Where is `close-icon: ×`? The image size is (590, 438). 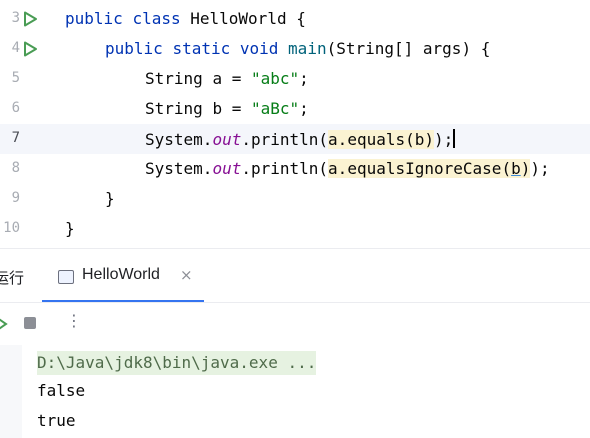 close-icon: × is located at coordinates (186, 275).